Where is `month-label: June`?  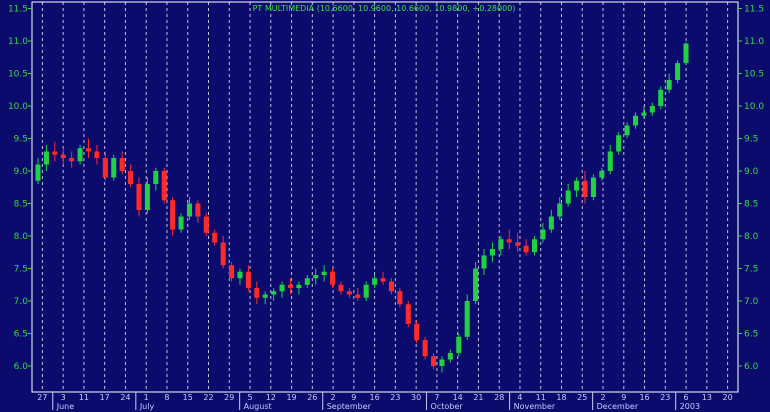 month-label: June is located at coordinates (65, 406).